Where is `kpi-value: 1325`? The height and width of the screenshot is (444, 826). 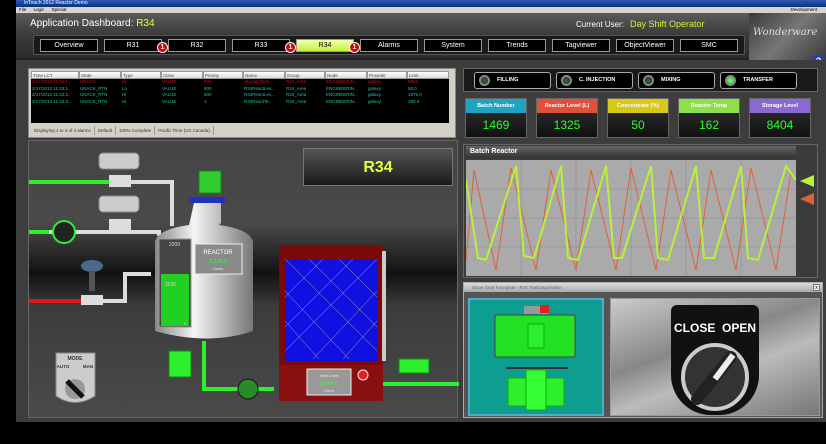 kpi-value: 1325 is located at coordinates (567, 125).